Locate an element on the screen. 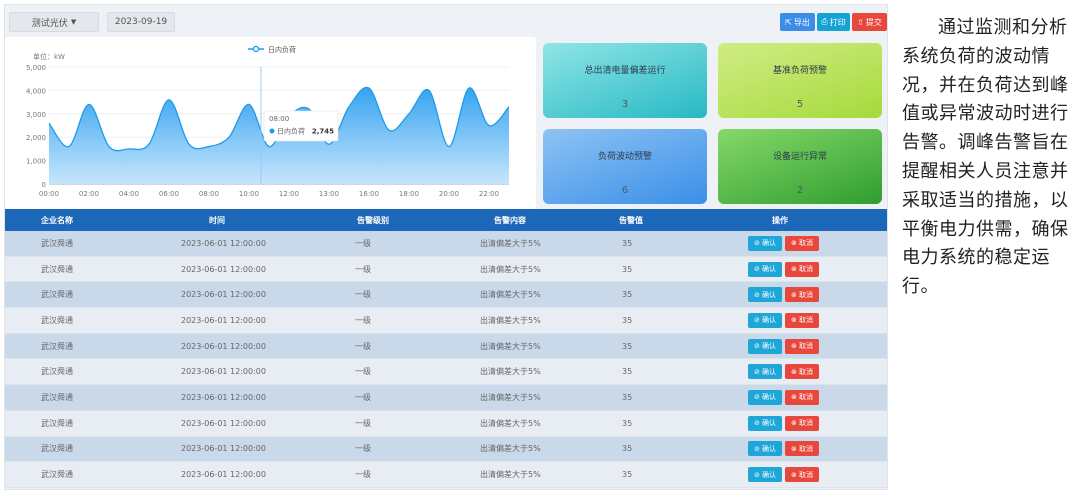 The image size is (1080, 493). header-value: 告警值 is located at coordinates (631, 220).